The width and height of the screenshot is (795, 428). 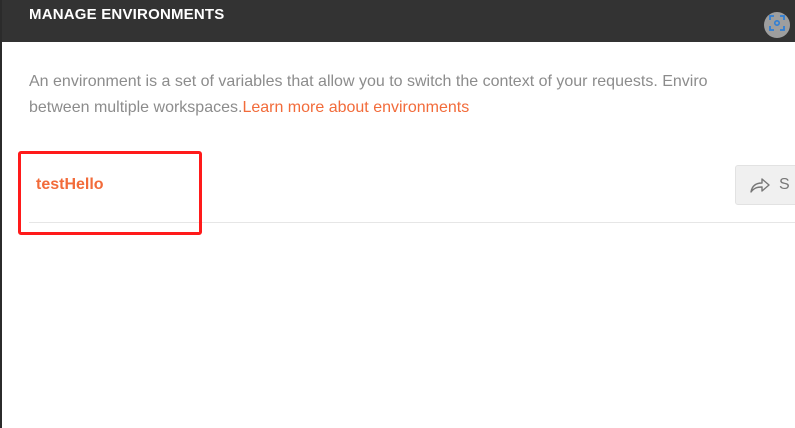 What do you see at coordinates (784, 184) in the screenshot?
I see `share-button-label: S` at bounding box center [784, 184].